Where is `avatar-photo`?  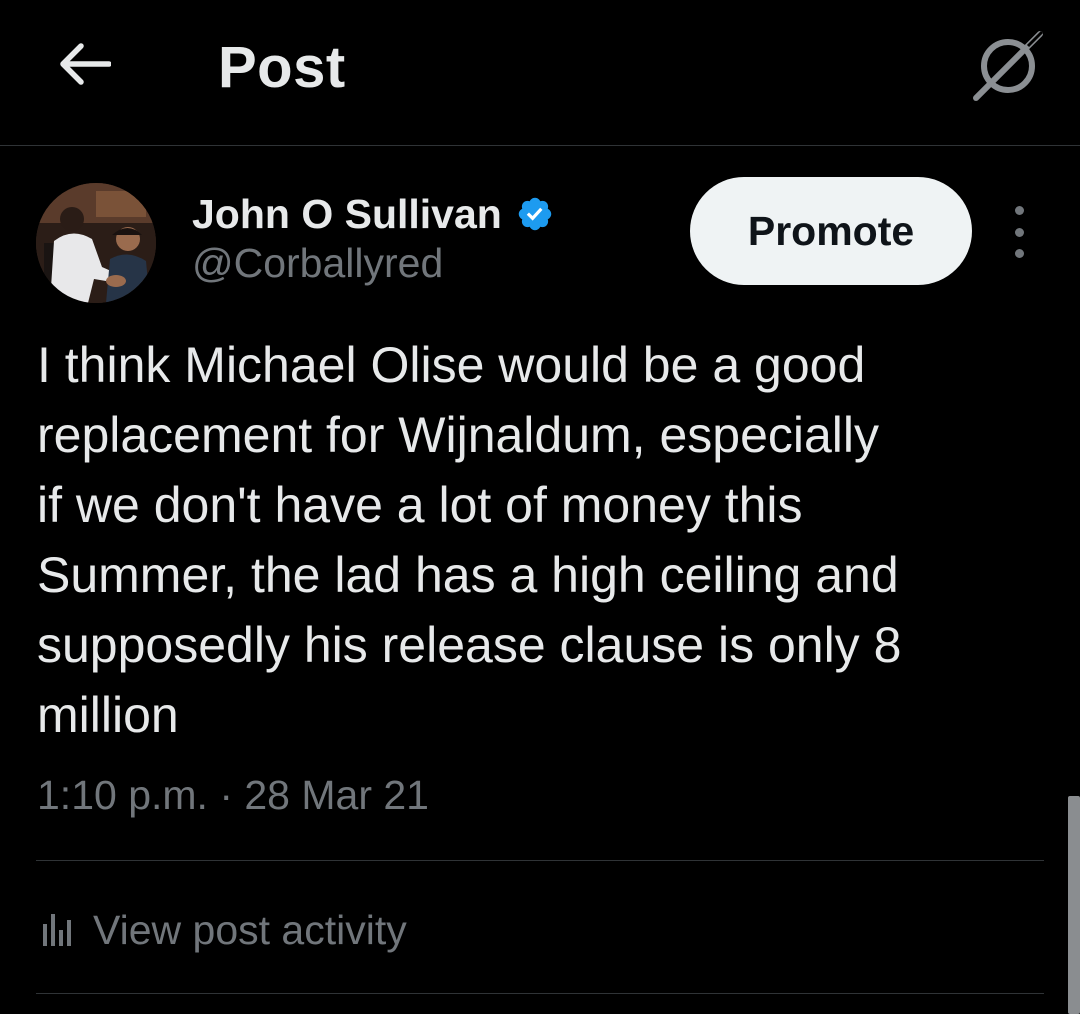 avatar-photo is located at coordinates (96, 243).